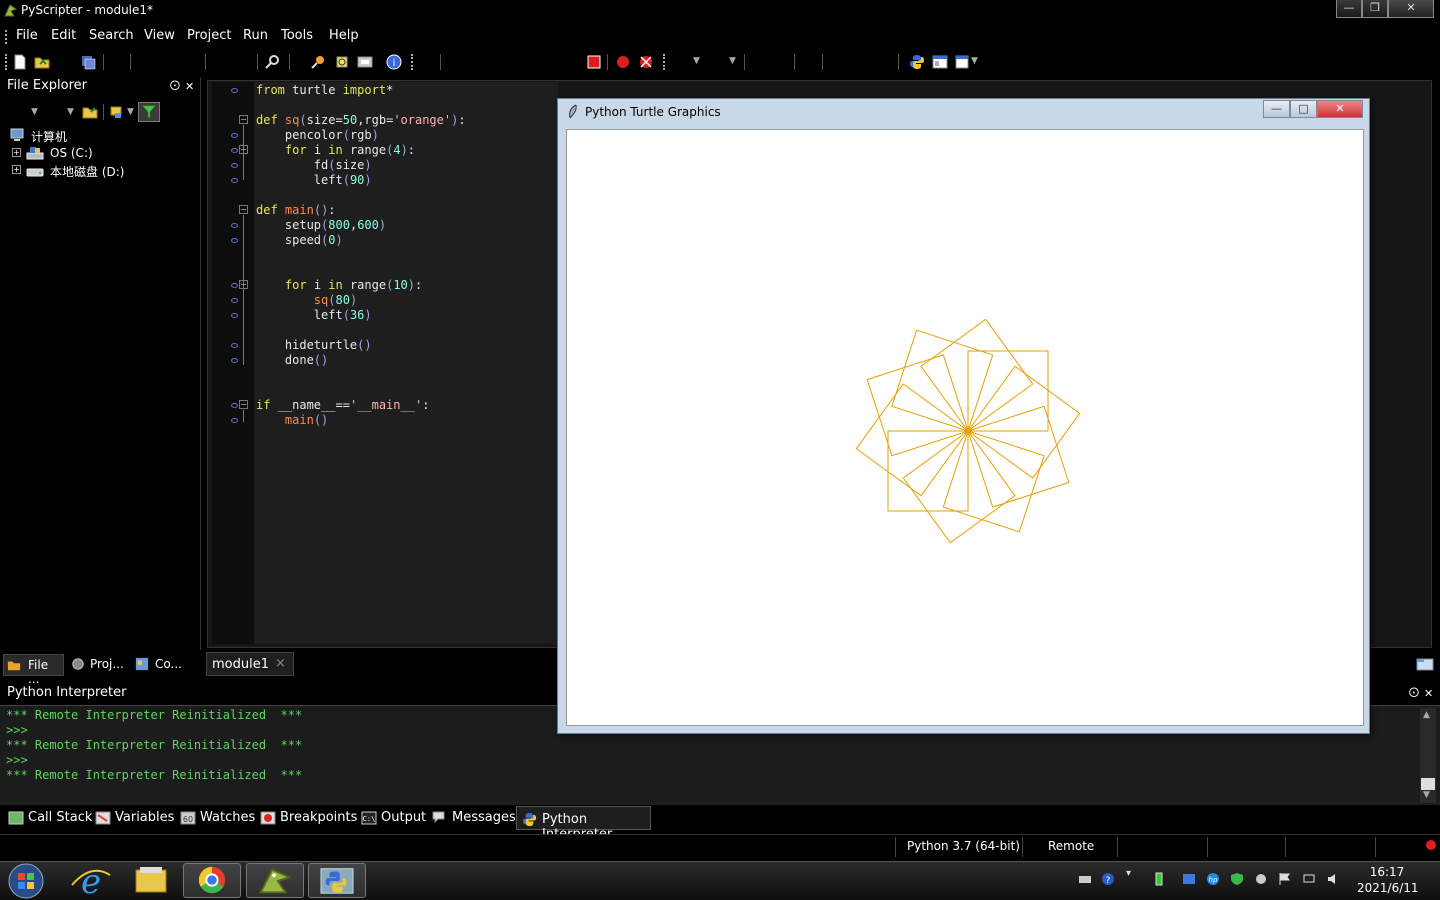 The height and width of the screenshot is (900, 1440). Describe the element at coordinates (88, 62) in the screenshot. I see `save-all-icon` at that location.